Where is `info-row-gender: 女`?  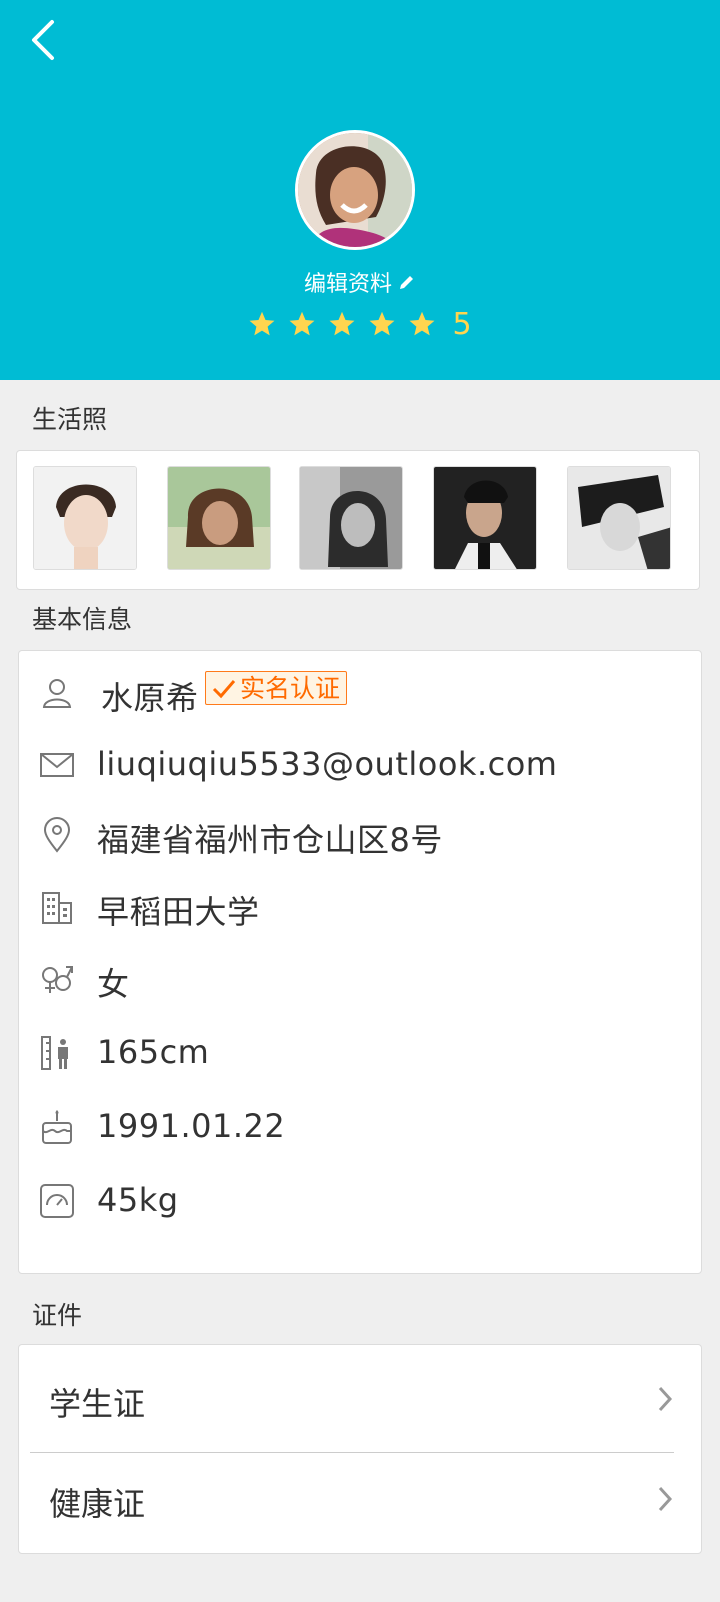 info-row-gender: 女 is located at coordinates (361, 979).